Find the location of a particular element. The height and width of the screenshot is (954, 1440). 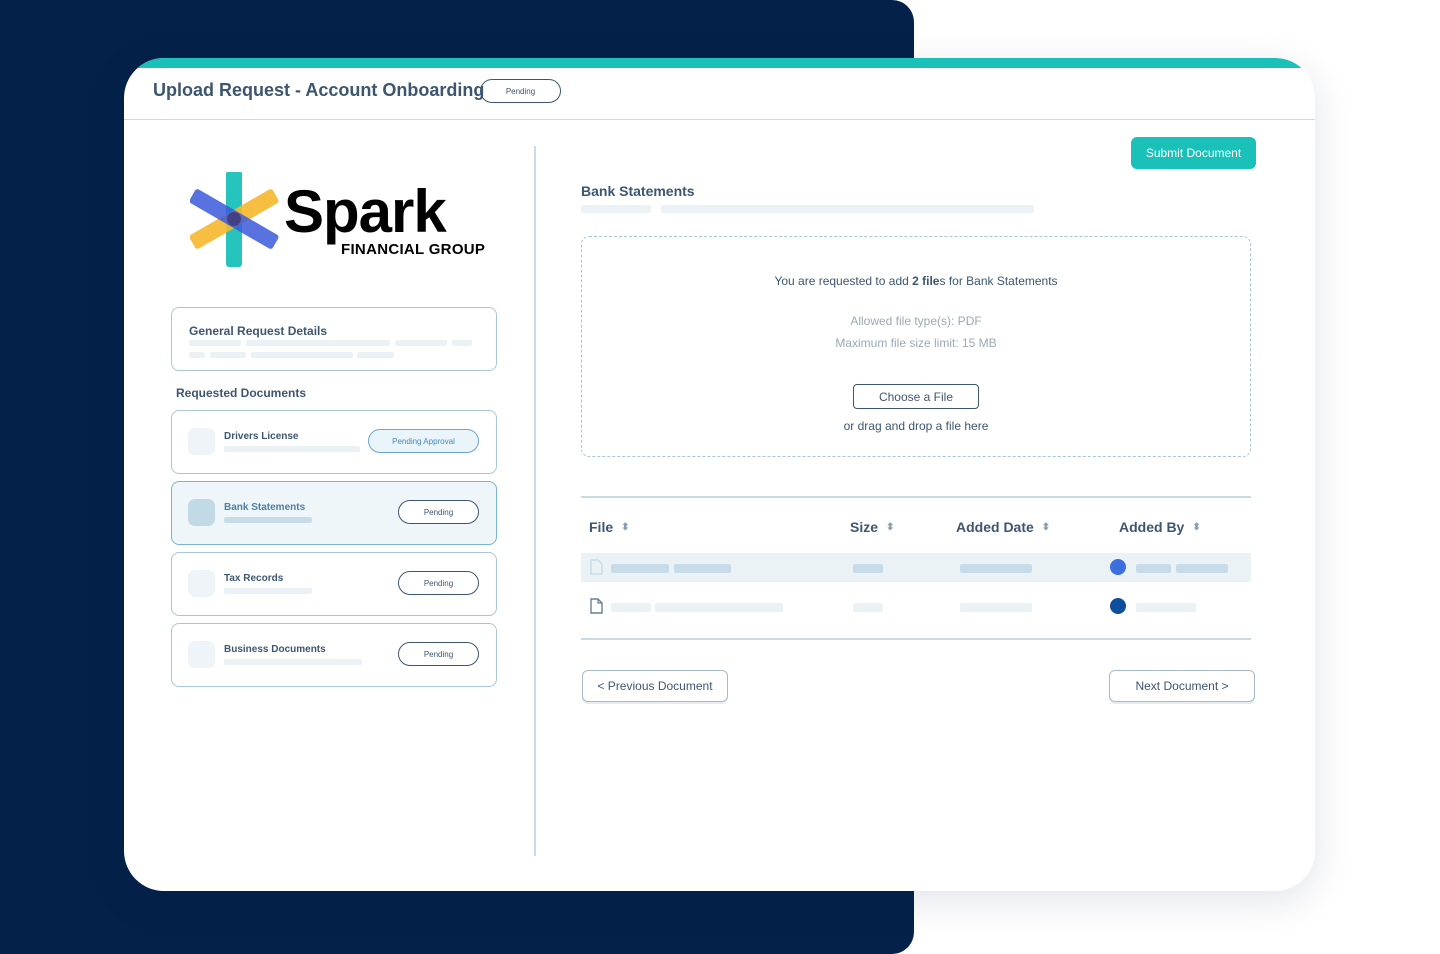

table-top-border is located at coordinates (916, 497).